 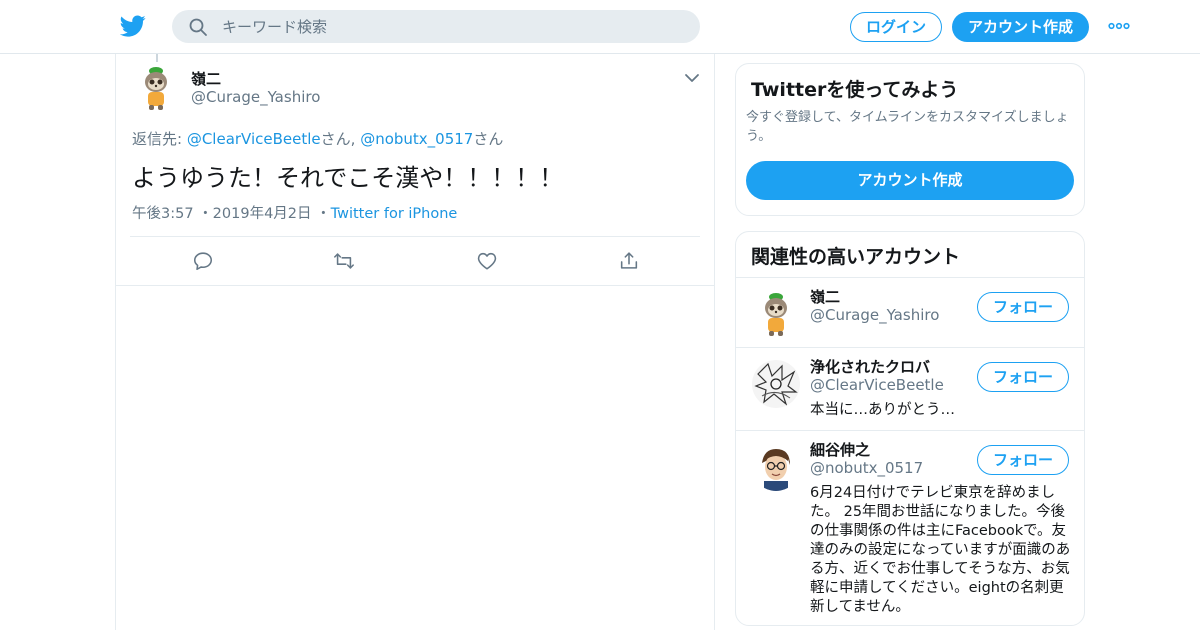 I want to click on like-icon, so click(x=487, y=261).